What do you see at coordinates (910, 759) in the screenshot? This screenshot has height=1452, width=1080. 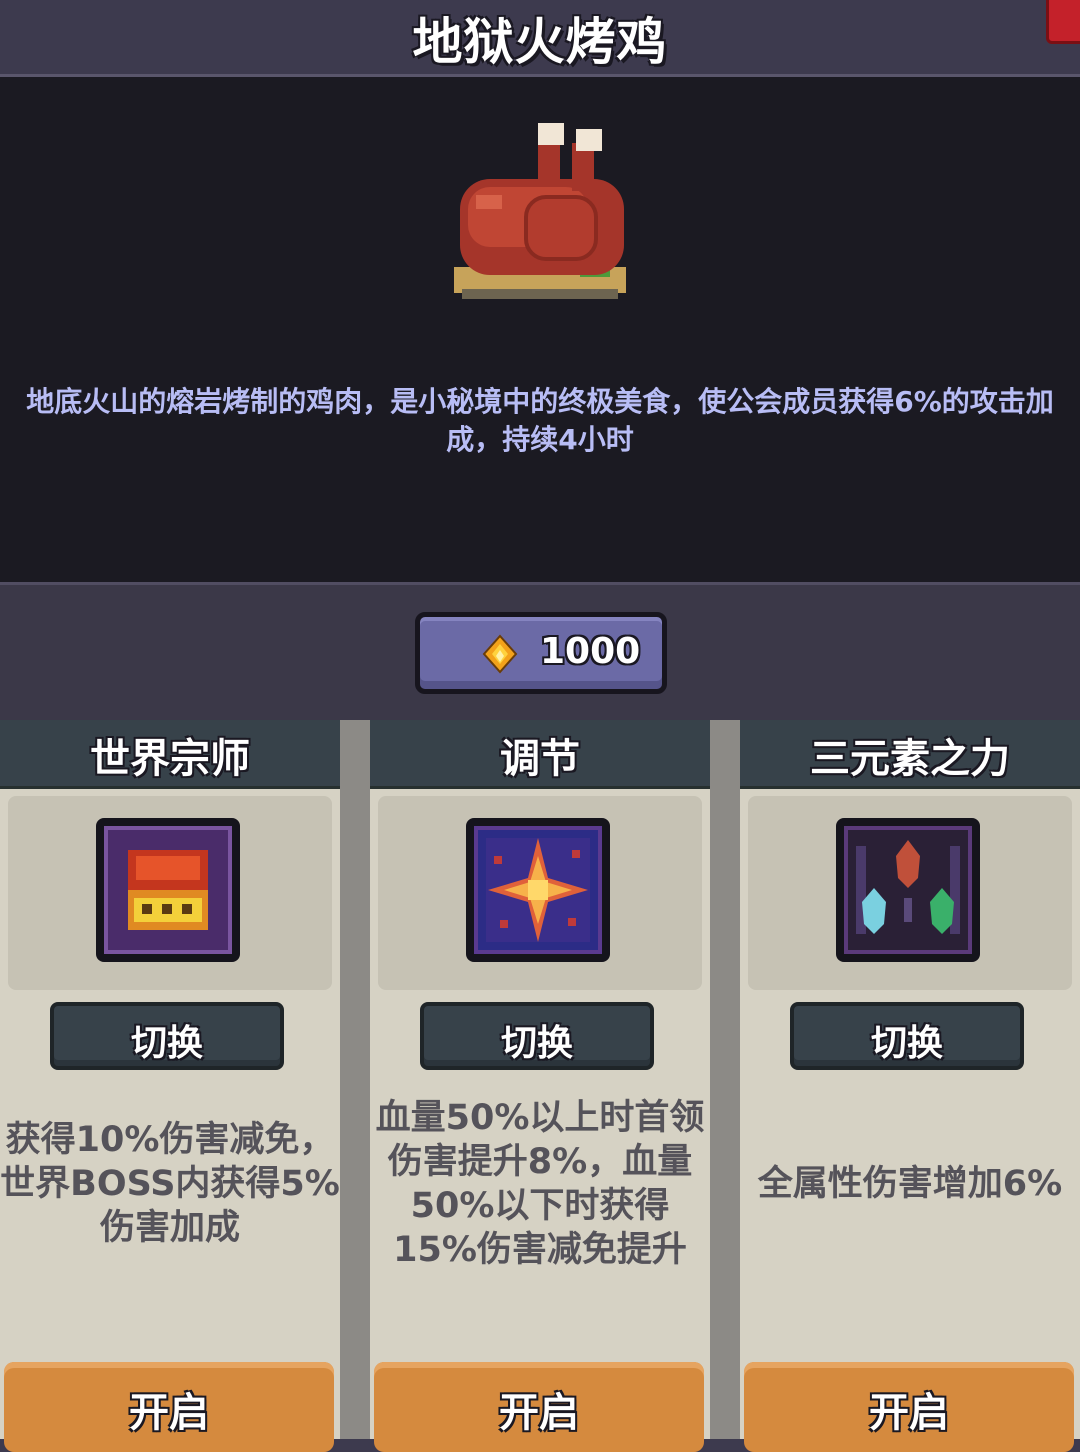 I see `skill-title: 三元素之力` at bounding box center [910, 759].